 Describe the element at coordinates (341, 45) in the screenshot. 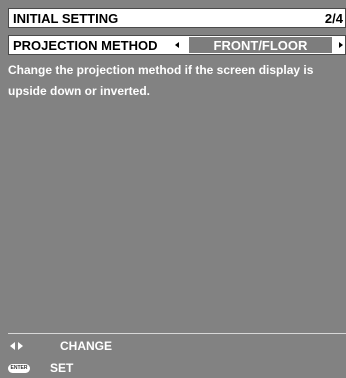

I see `arrow-right-icon` at that location.